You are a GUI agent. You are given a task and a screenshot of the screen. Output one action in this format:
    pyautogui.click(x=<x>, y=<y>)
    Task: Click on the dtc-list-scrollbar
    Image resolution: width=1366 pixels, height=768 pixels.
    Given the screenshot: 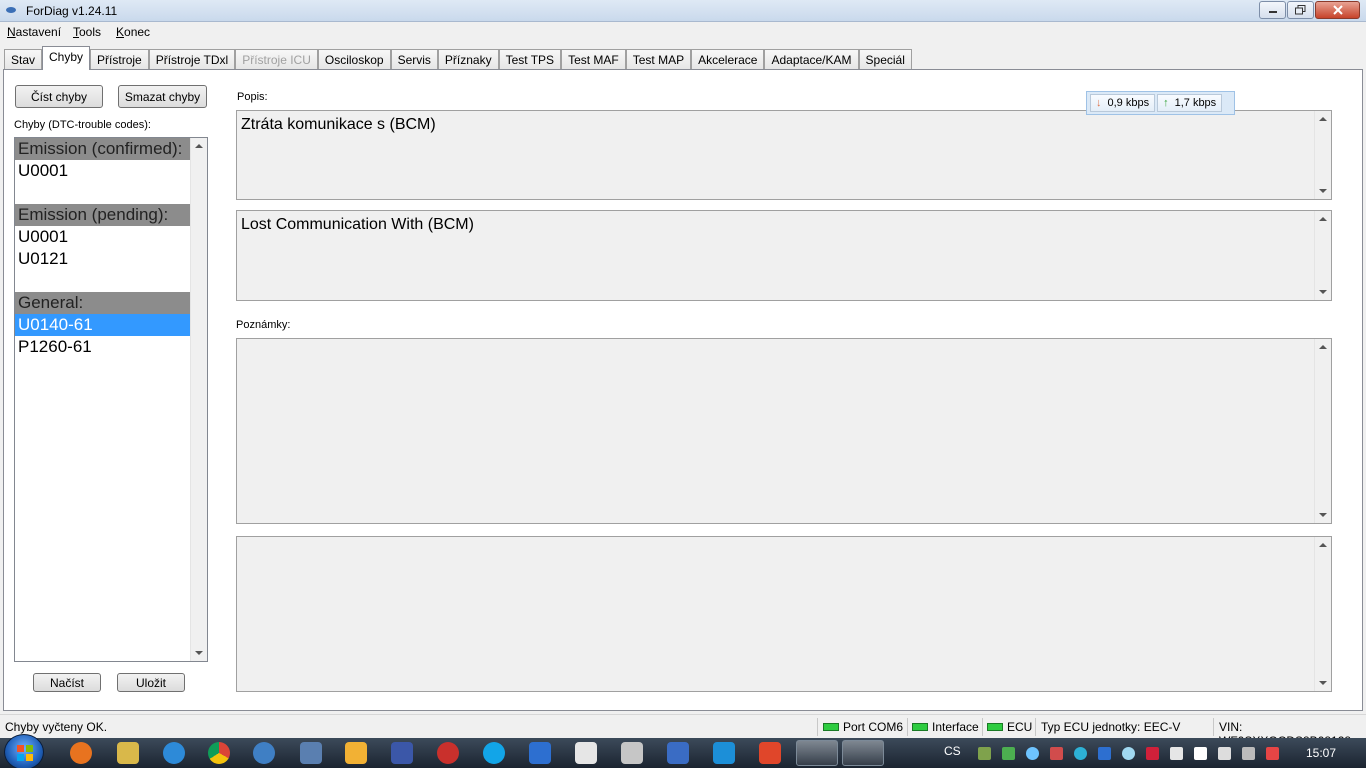 What is the action you would take?
    pyautogui.click(x=198, y=399)
    